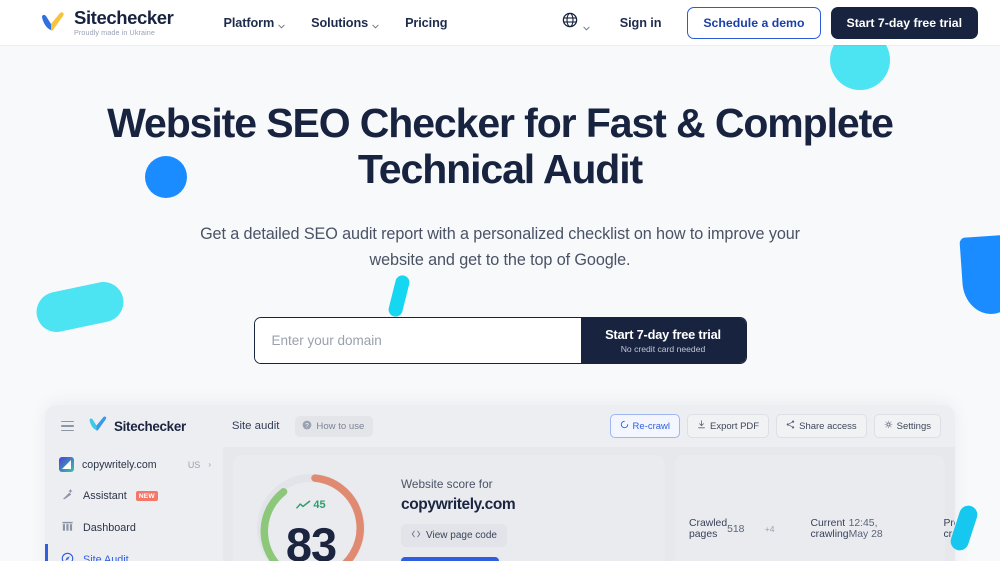 The image size is (1000, 561). What do you see at coordinates (417, 340) in the screenshot?
I see `domain-input` at bounding box center [417, 340].